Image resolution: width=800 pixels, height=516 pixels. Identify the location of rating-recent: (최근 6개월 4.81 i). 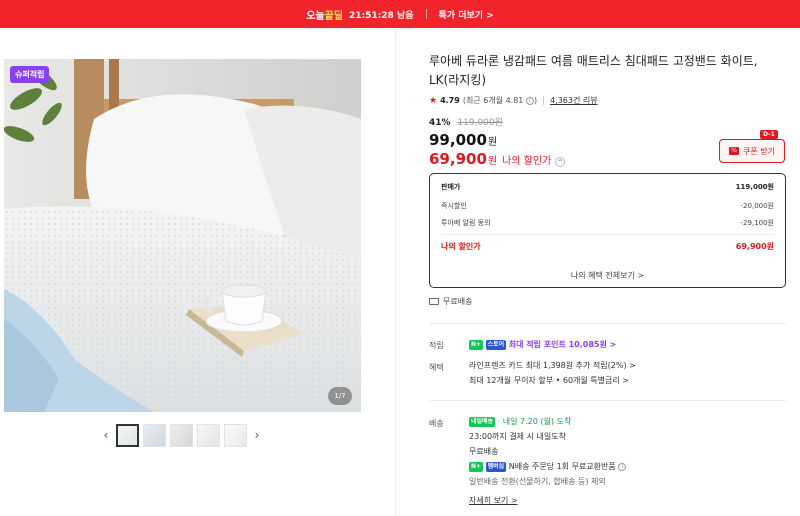
(500, 100).